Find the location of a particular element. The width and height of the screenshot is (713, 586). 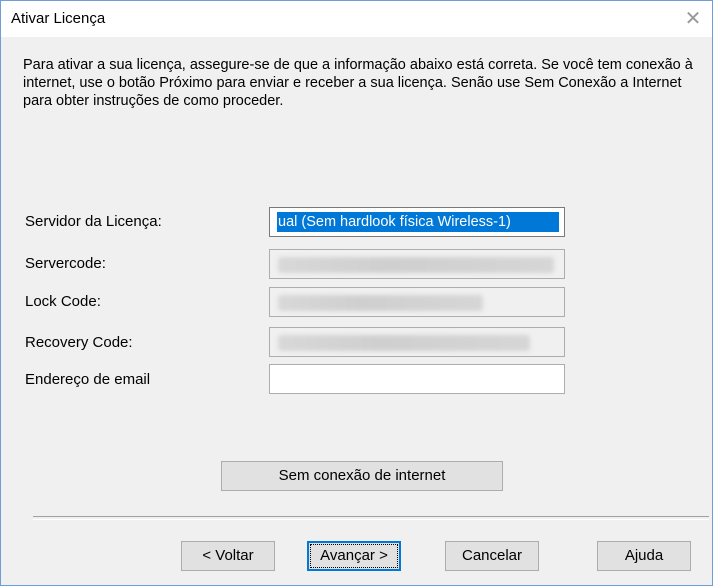

dialog-title: Ativar Licença is located at coordinates (58, 18).